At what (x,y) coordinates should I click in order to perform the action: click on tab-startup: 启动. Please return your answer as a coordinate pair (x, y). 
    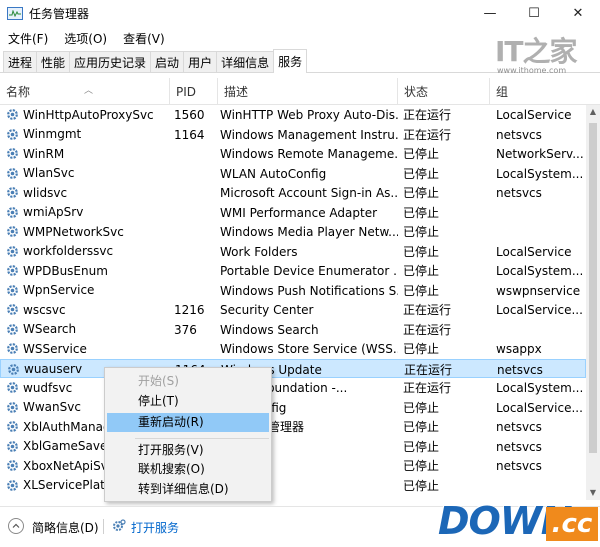
    Looking at the image, I should click on (167, 61).